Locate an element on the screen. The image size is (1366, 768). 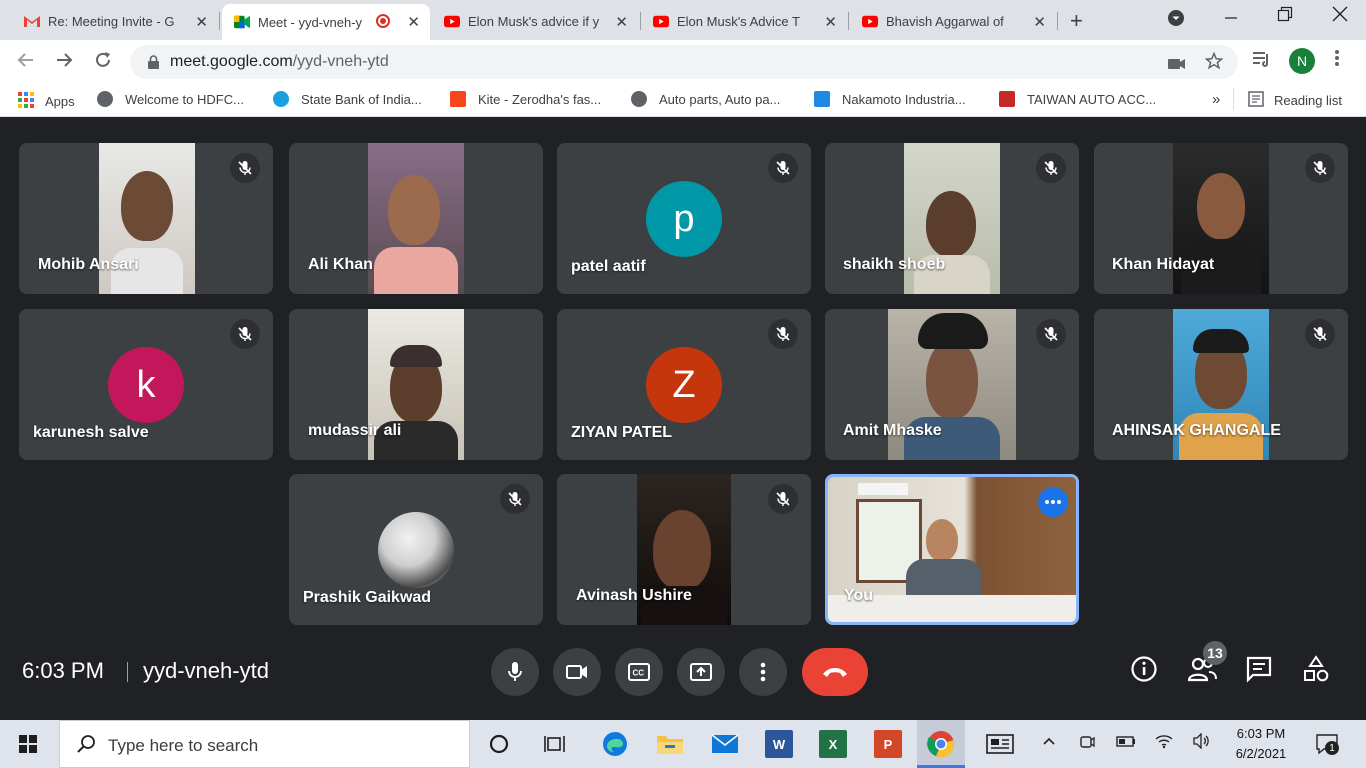
browser-toolbar: meet.google.com/yyd-vneh-ytd N is located at coordinates (683, 62).